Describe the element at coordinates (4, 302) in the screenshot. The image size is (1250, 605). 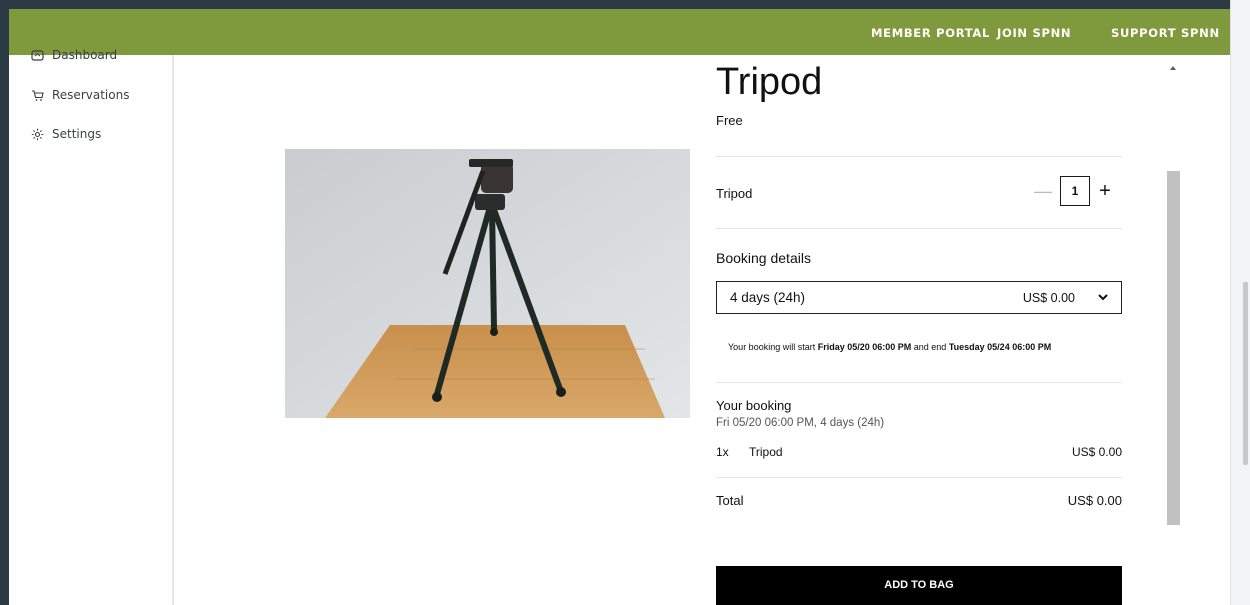
I see `window-frame-left` at that location.